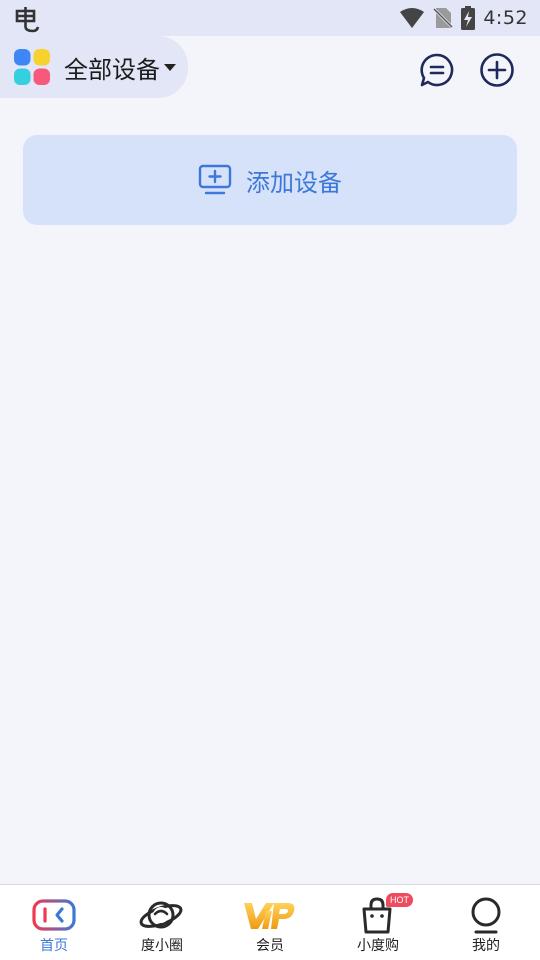 Image resolution: width=540 pixels, height=960 pixels. Describe the element at coordinates (270, 946) in the screenshot. I see `nav-label-vip: 会员` at that location.